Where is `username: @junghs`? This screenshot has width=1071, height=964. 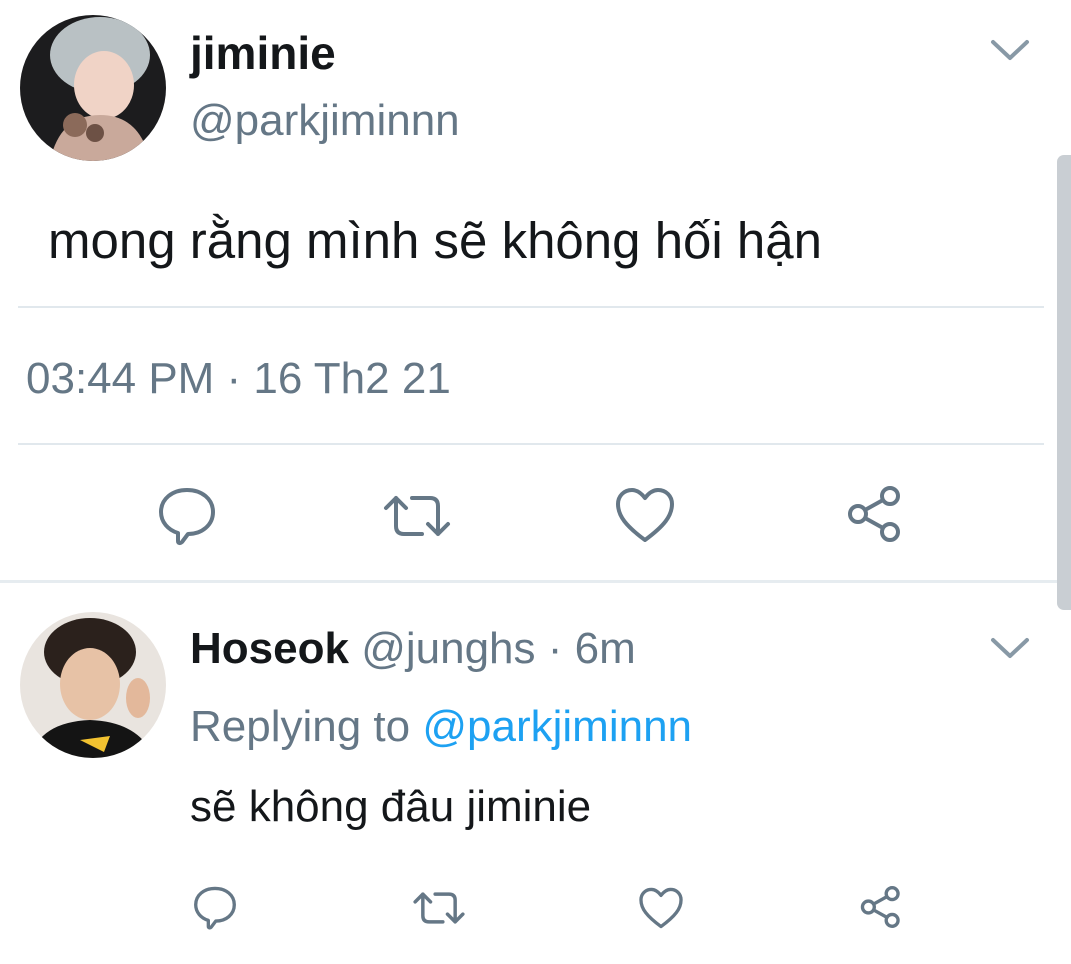 username: @junghs is located at coordinates (448, 648).